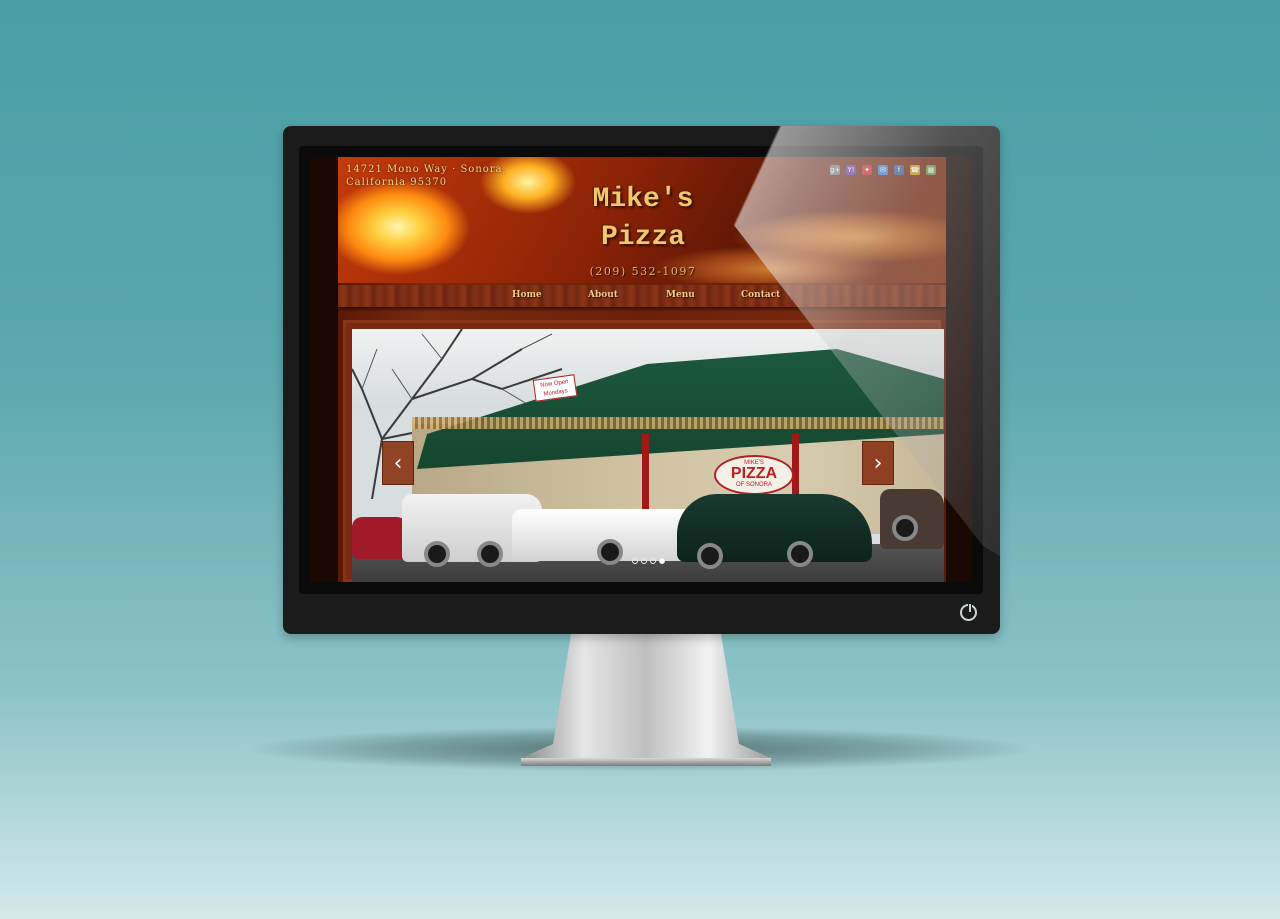  I want to click on slider-dots, so click(648, 561).